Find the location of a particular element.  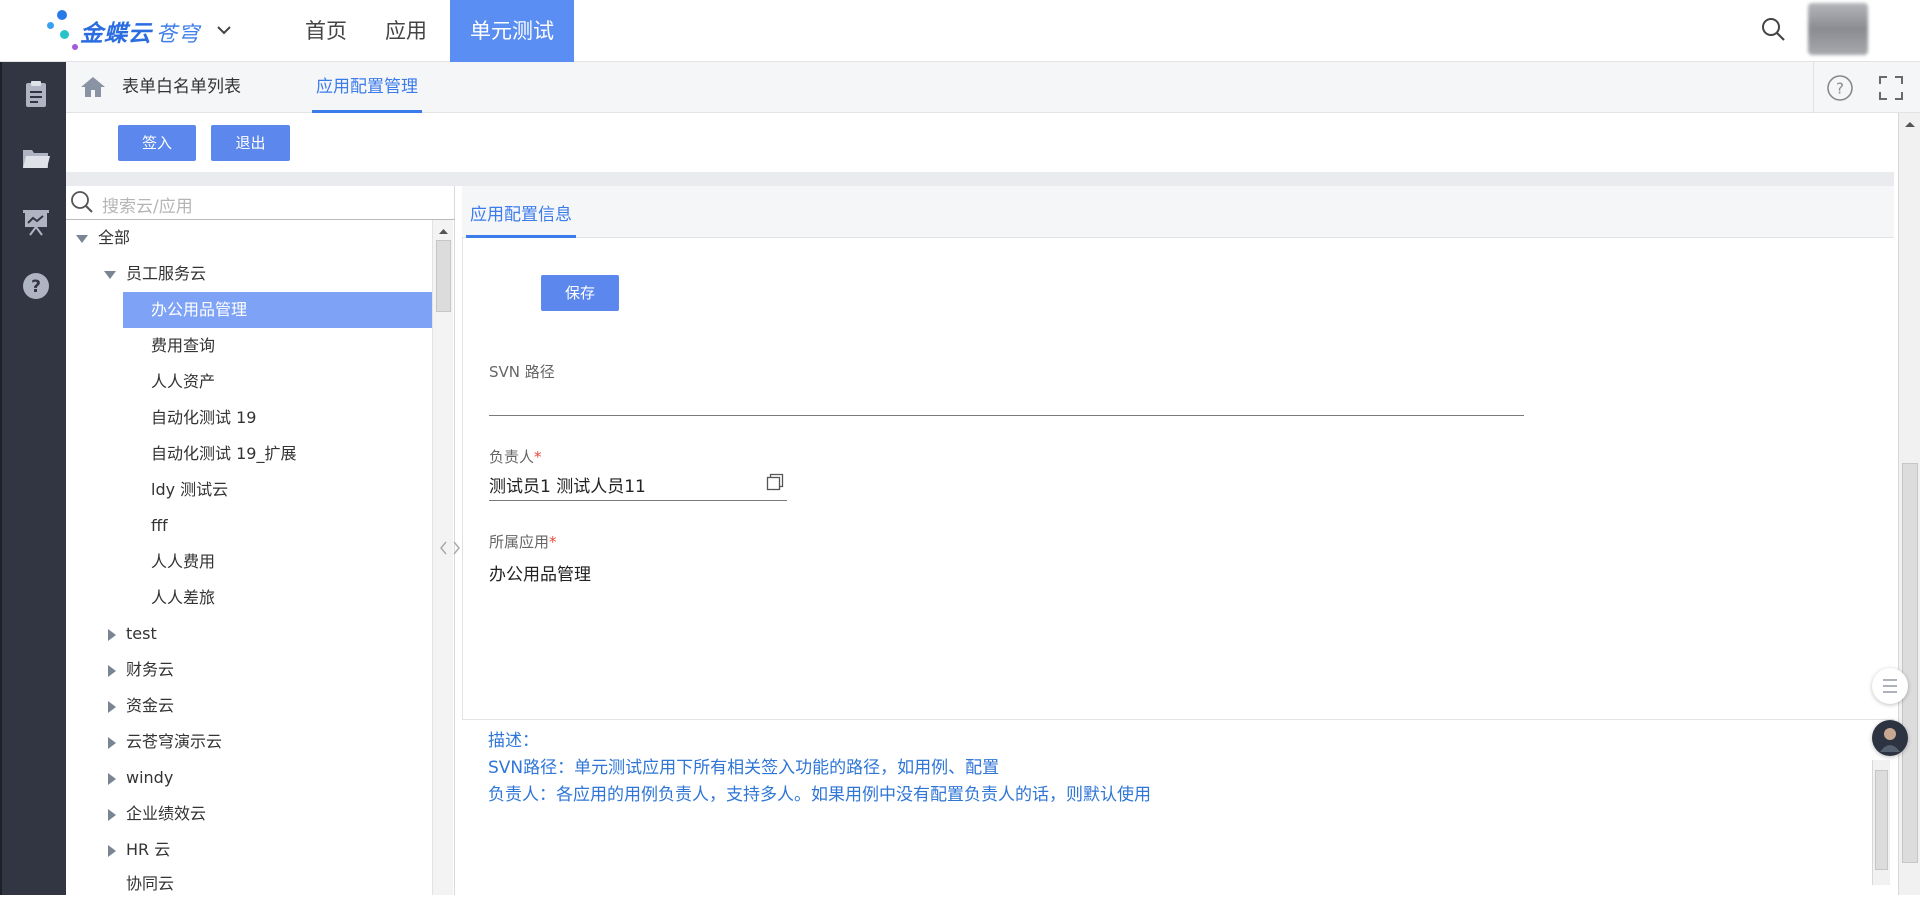

owner-underline is located at coordinates (638, 500).